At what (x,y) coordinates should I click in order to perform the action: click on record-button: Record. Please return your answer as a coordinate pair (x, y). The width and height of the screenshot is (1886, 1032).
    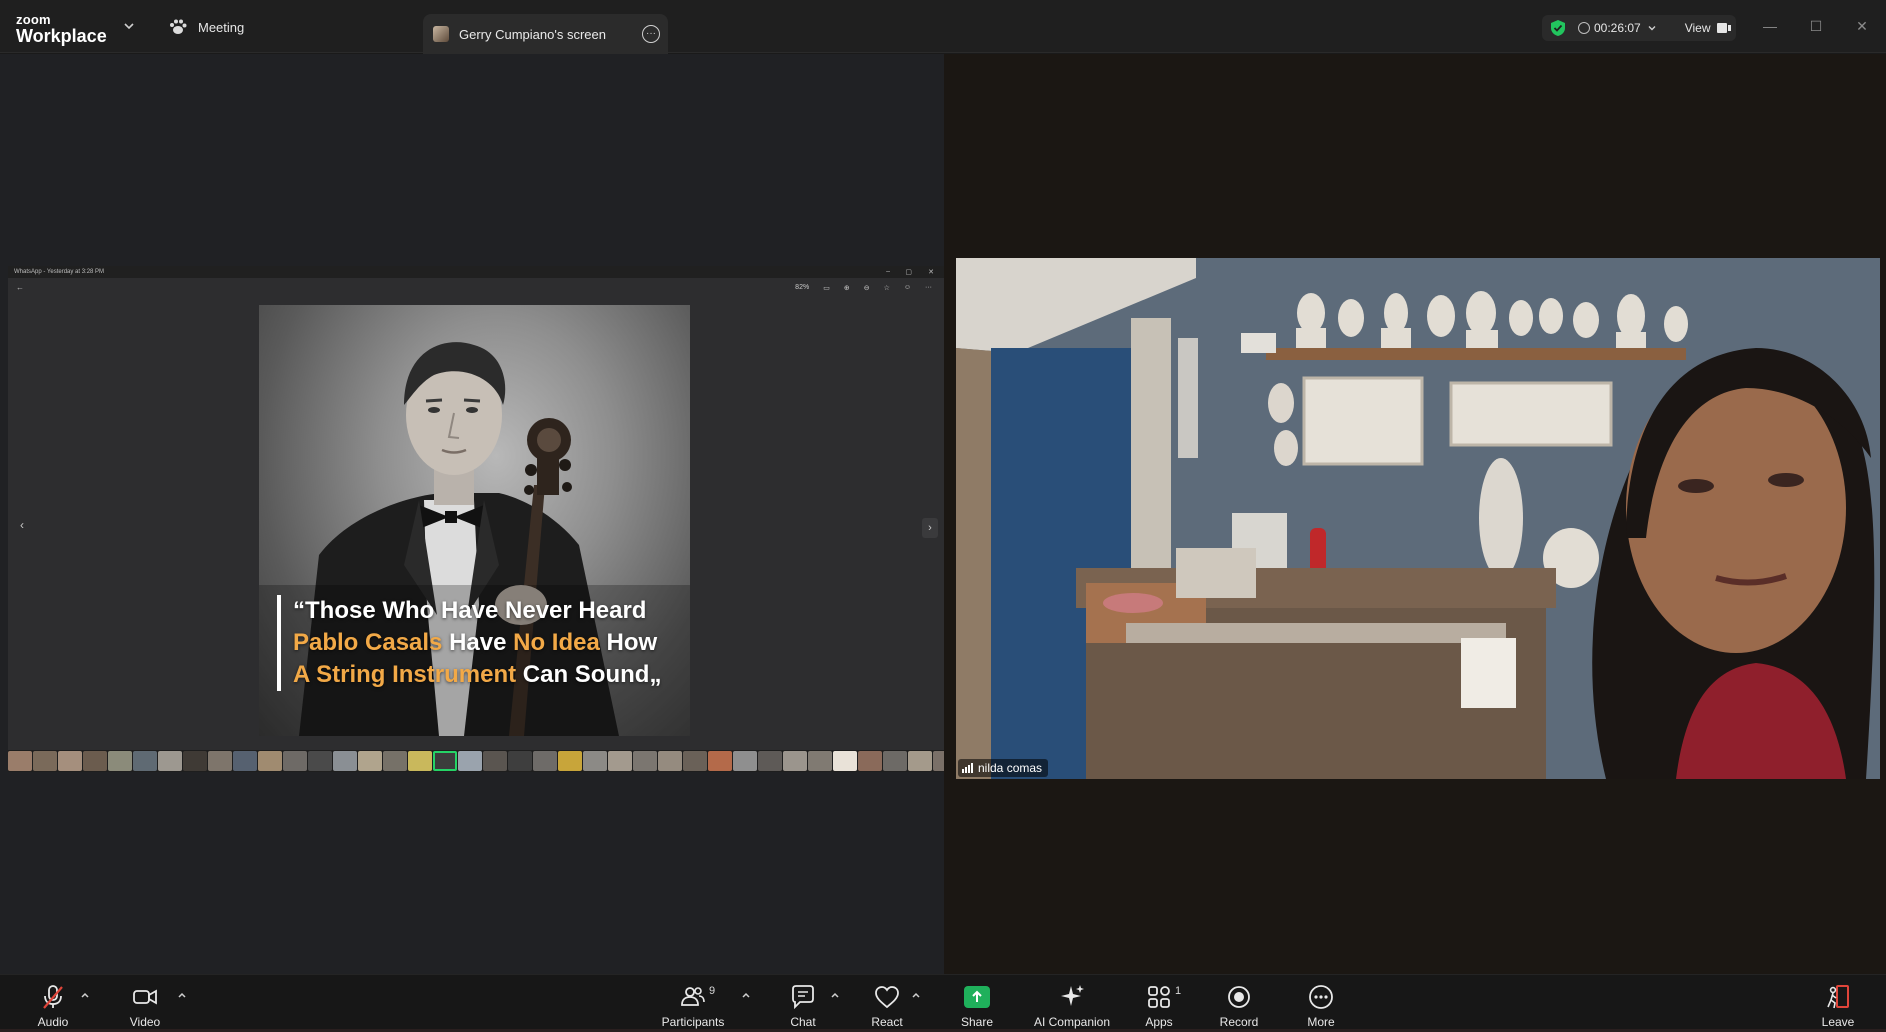
    Looking at the image, I should click on (1239, 1006).